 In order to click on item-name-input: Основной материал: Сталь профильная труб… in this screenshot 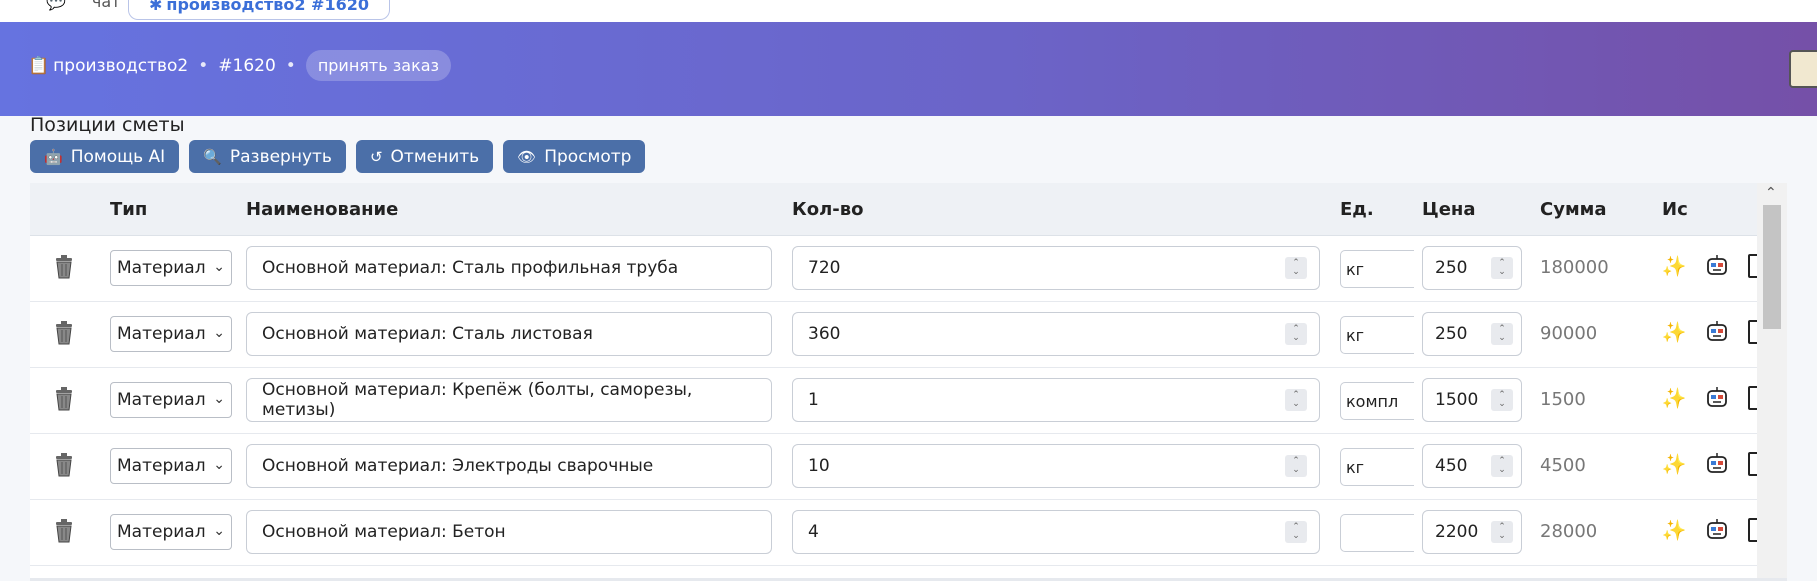, I will do `click(509, 268)`.